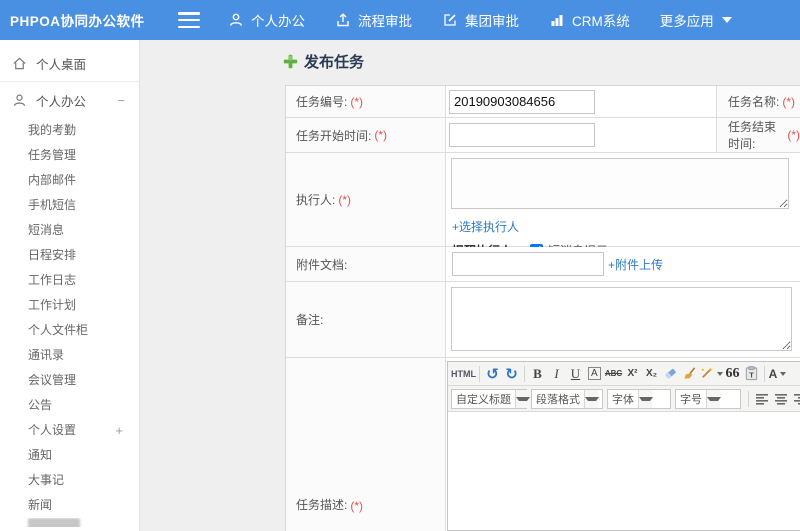 This screenshot has width=800, height=531. I want to click on sidebar-item-task-management: 任务管理, so click(69, 155).